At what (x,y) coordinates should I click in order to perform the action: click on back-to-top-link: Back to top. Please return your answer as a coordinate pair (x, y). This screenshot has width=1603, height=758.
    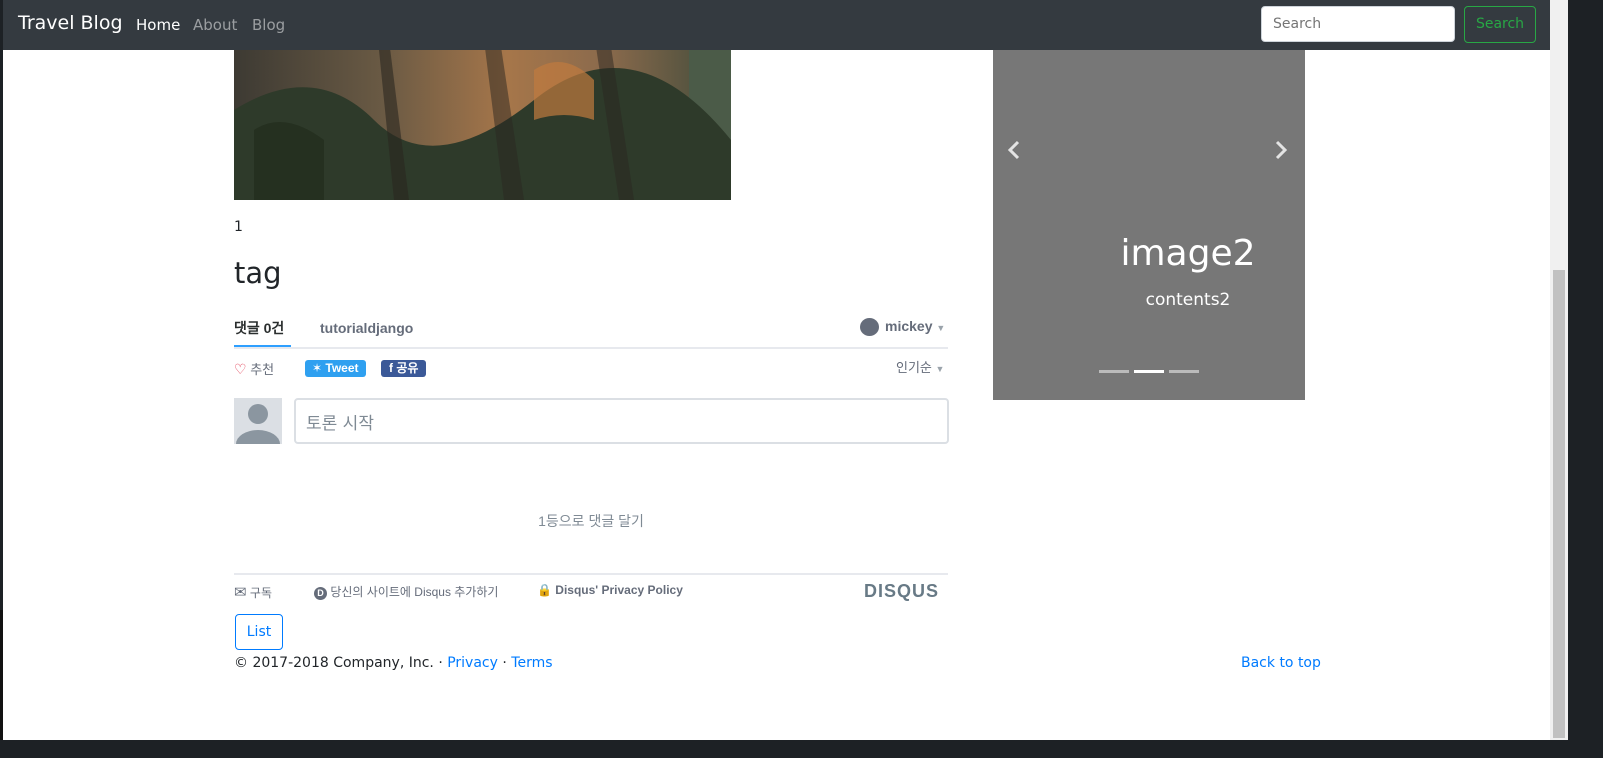
    Looking at the image, I should click on (1281, 663).